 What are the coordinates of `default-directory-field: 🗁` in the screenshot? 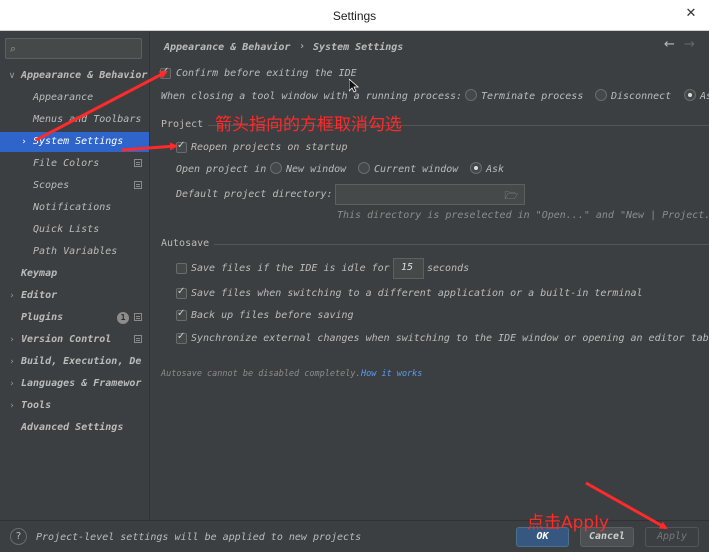 It's located at (430, 194).